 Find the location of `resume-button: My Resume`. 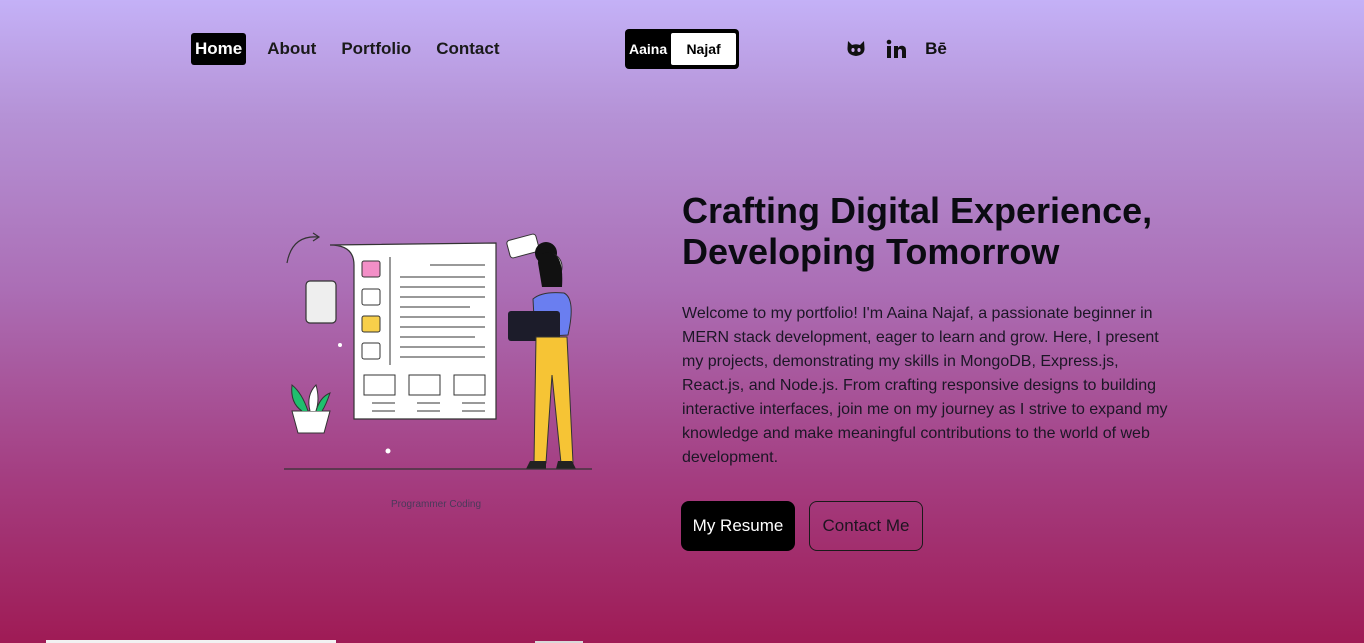

resume-button: My Resume is located at coordinates (738, 526).